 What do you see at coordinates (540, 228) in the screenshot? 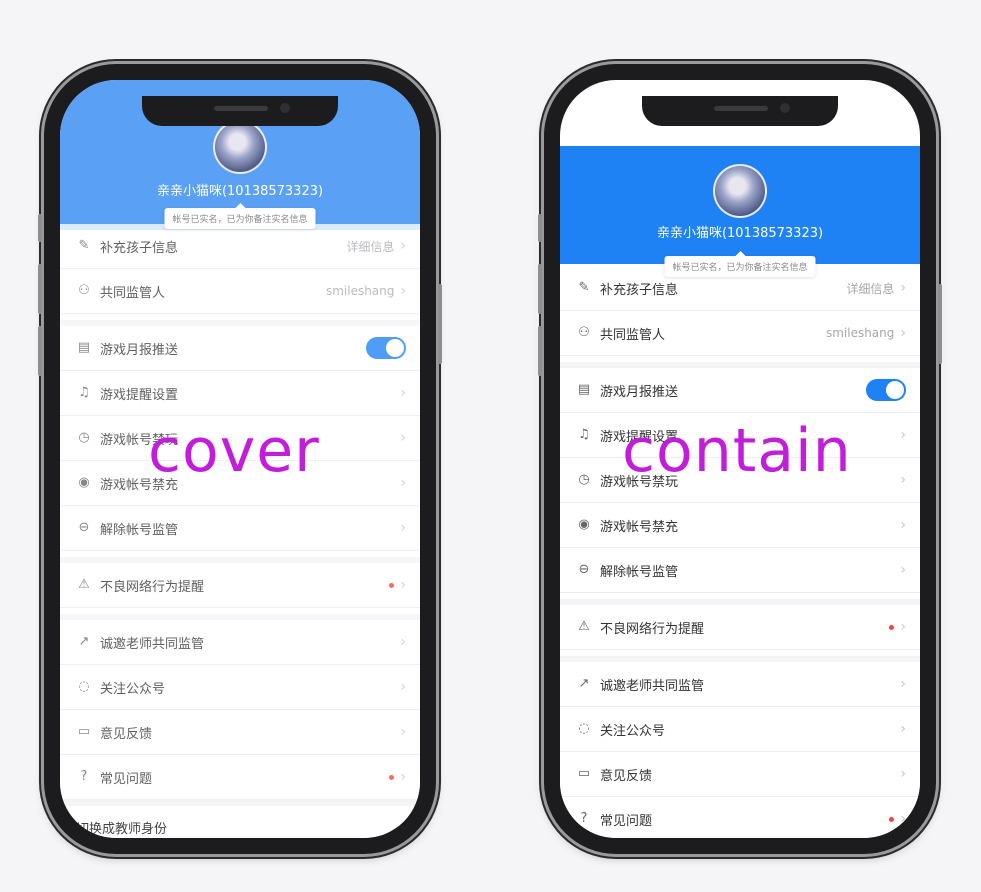
I see `mute-switch` at bounding box center [540, 228].